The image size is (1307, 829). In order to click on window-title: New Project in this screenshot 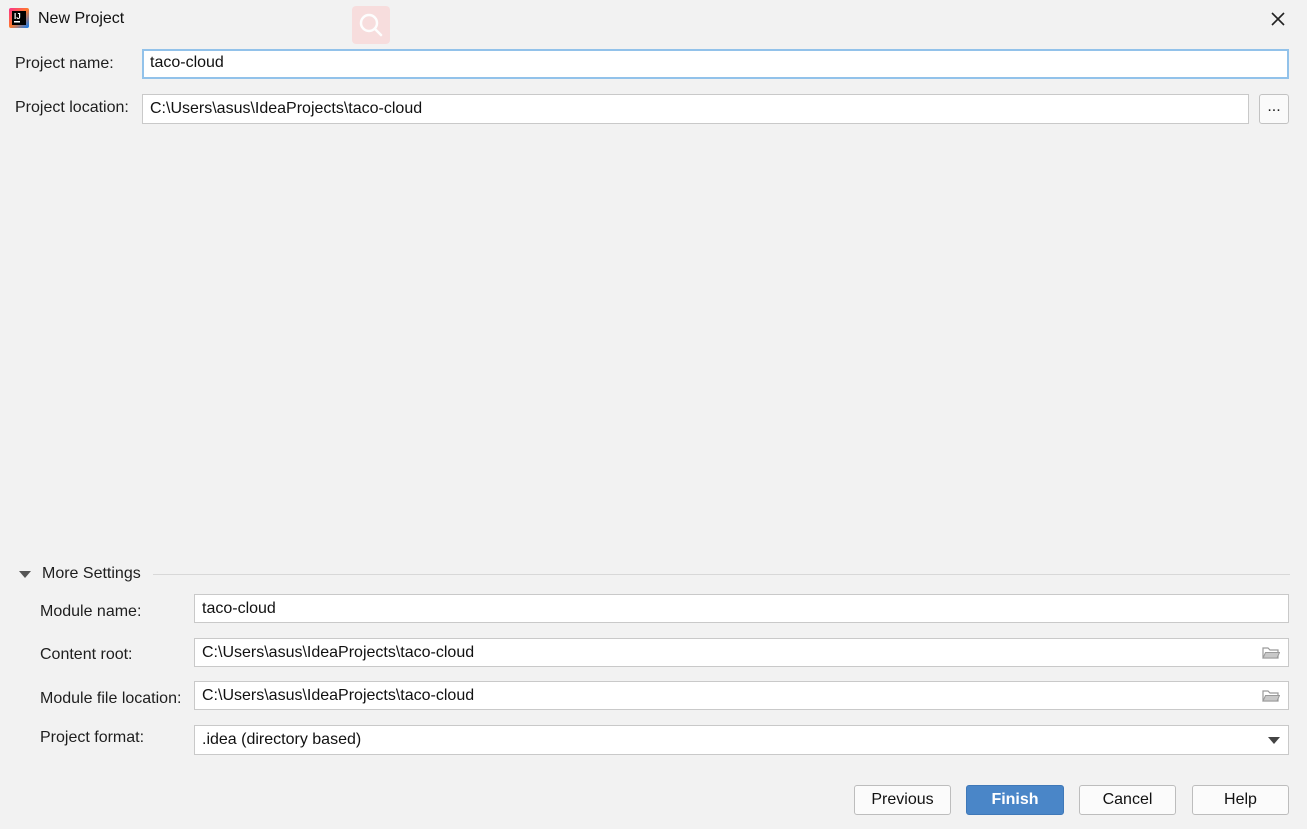, I will do `click(81, 18)`.